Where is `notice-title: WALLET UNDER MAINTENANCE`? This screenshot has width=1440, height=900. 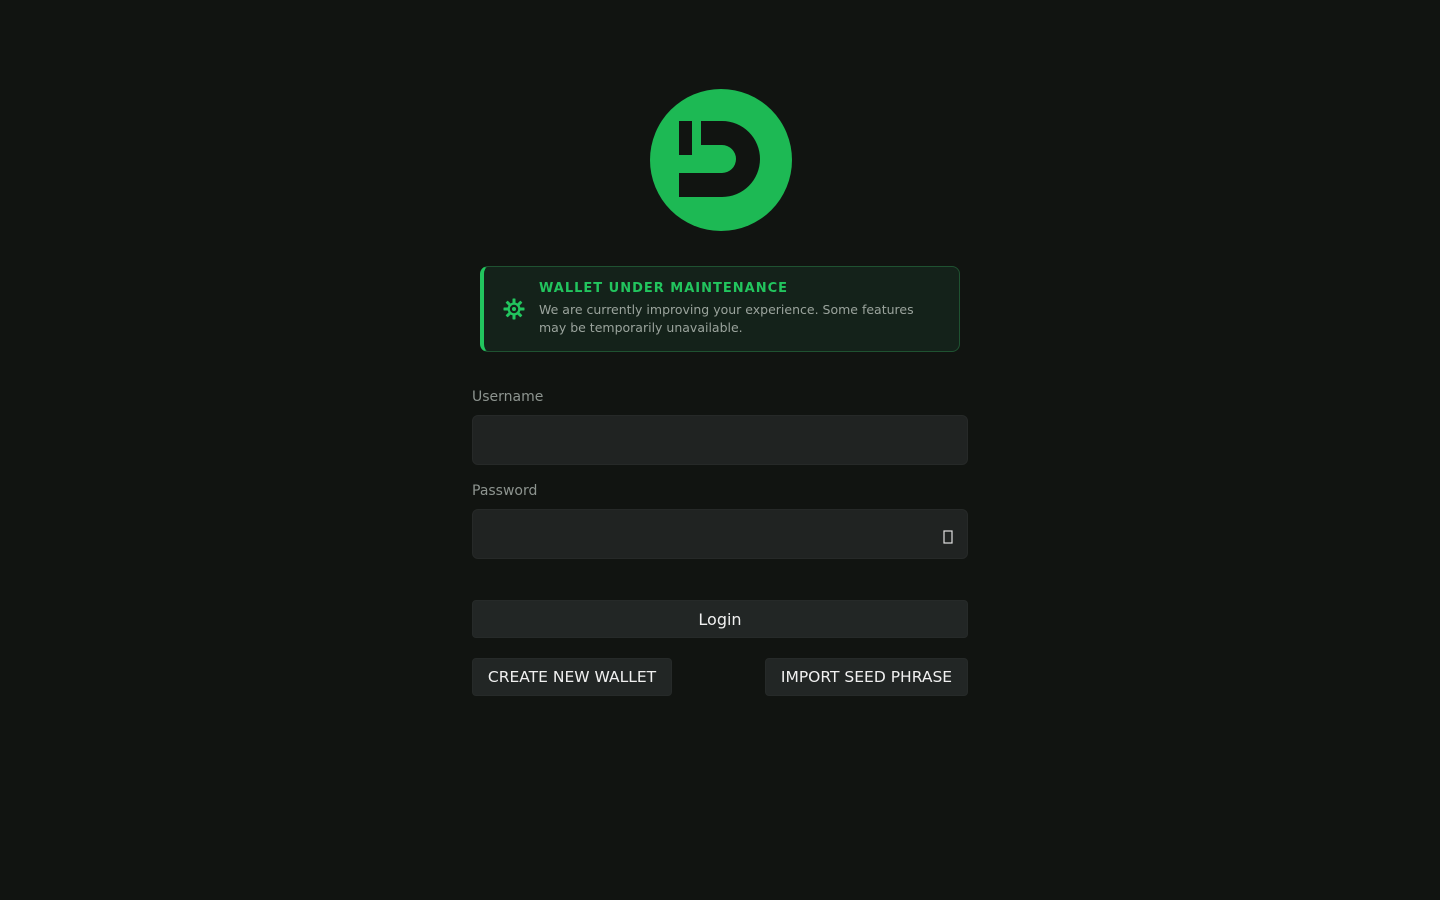 notice-title: WALLET UNDER MAINTENANCE is located at coordinates (664, 288).